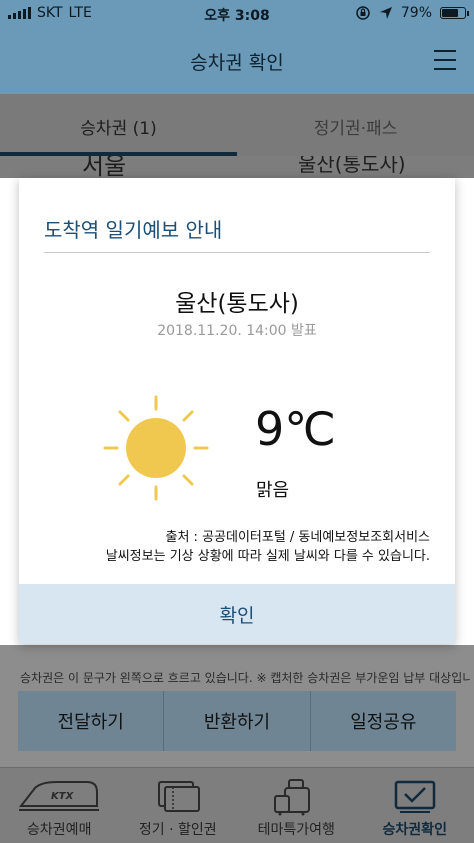 The image size is (474, 843). Describe the element at coordinates (267, 556) in the screenshot. I see `disclaimer-line: 날씨정보는 기상 상황에 따라 실제 날씨와 다를 수 있습니다.` at that location.